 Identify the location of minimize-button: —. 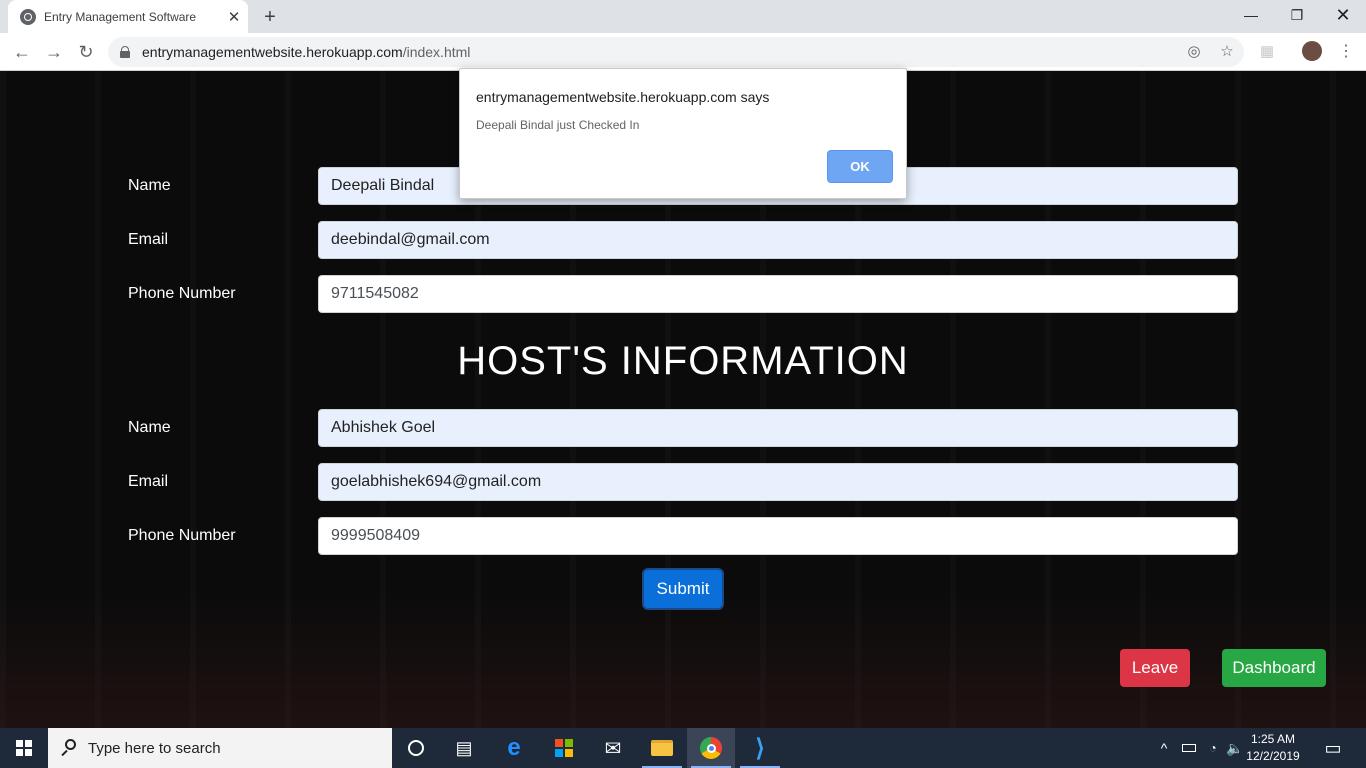
(1251, 15).